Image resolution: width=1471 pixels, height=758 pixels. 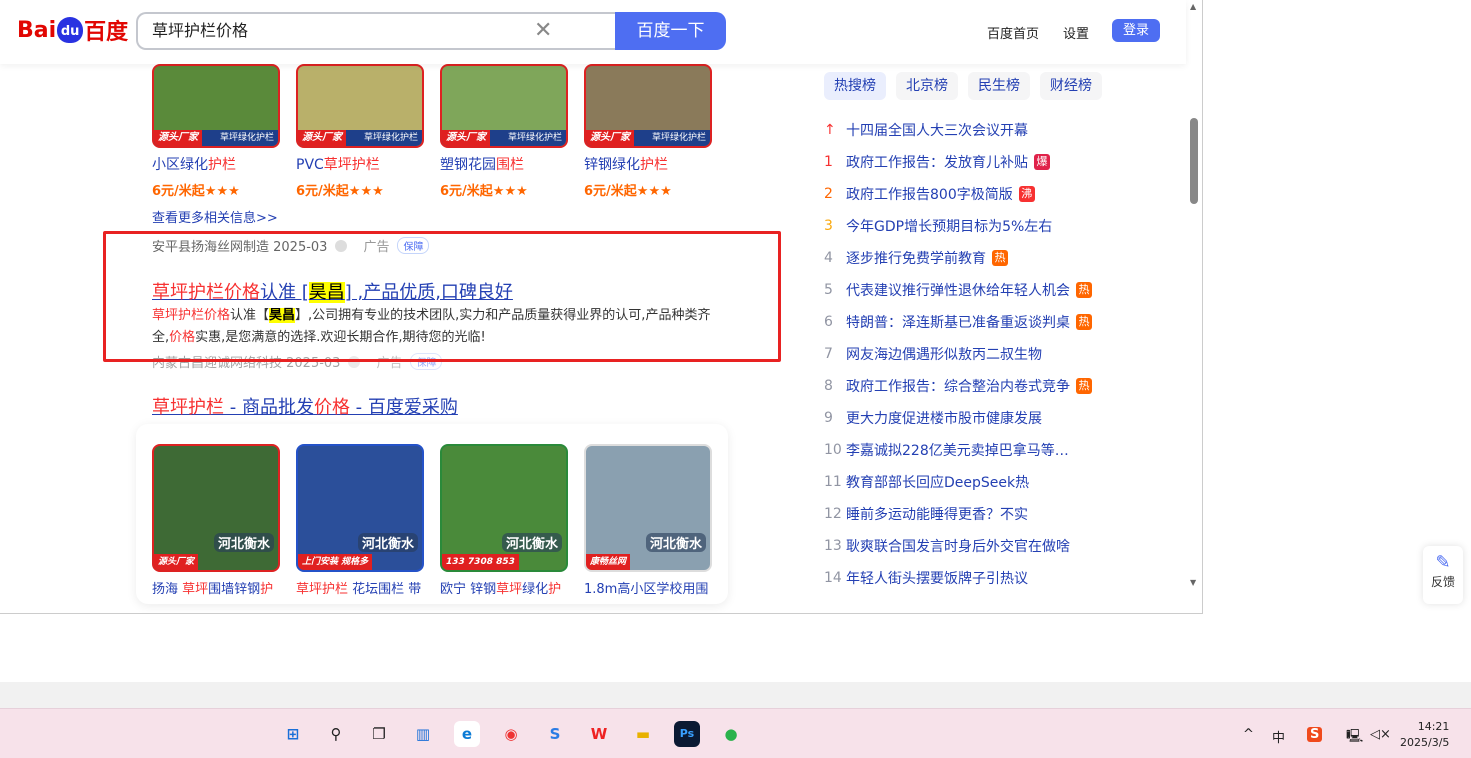 I want to click on product-card: 草坪绿化护栏 源头厂家 锌钢绿化护栏 6元/米起★★★, so click(x=648, y=131).